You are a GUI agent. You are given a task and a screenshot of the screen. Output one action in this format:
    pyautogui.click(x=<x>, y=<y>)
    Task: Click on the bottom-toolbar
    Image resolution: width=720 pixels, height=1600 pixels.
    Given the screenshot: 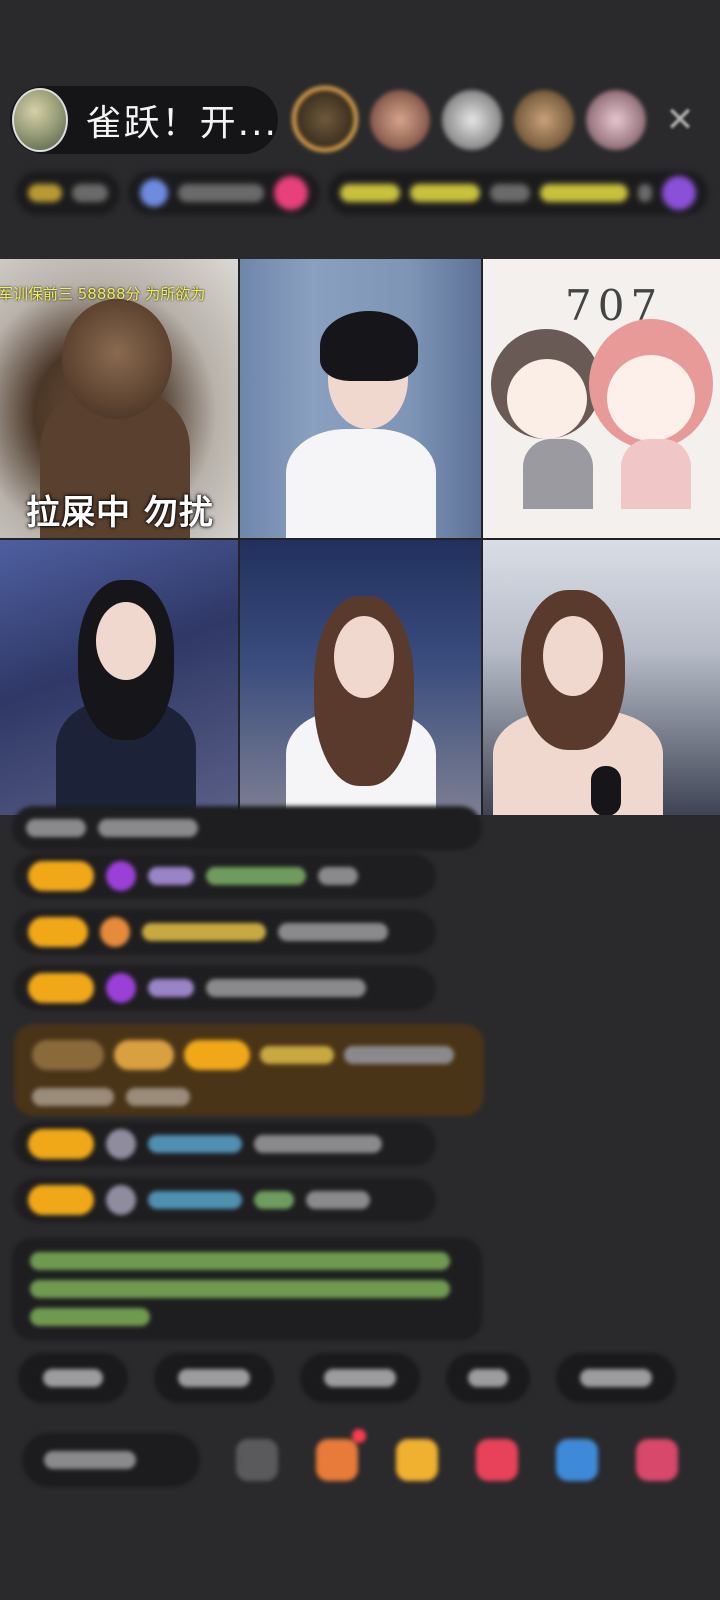 What is the action you would take?
    pyautogui.click(x=367, y=1458)
    